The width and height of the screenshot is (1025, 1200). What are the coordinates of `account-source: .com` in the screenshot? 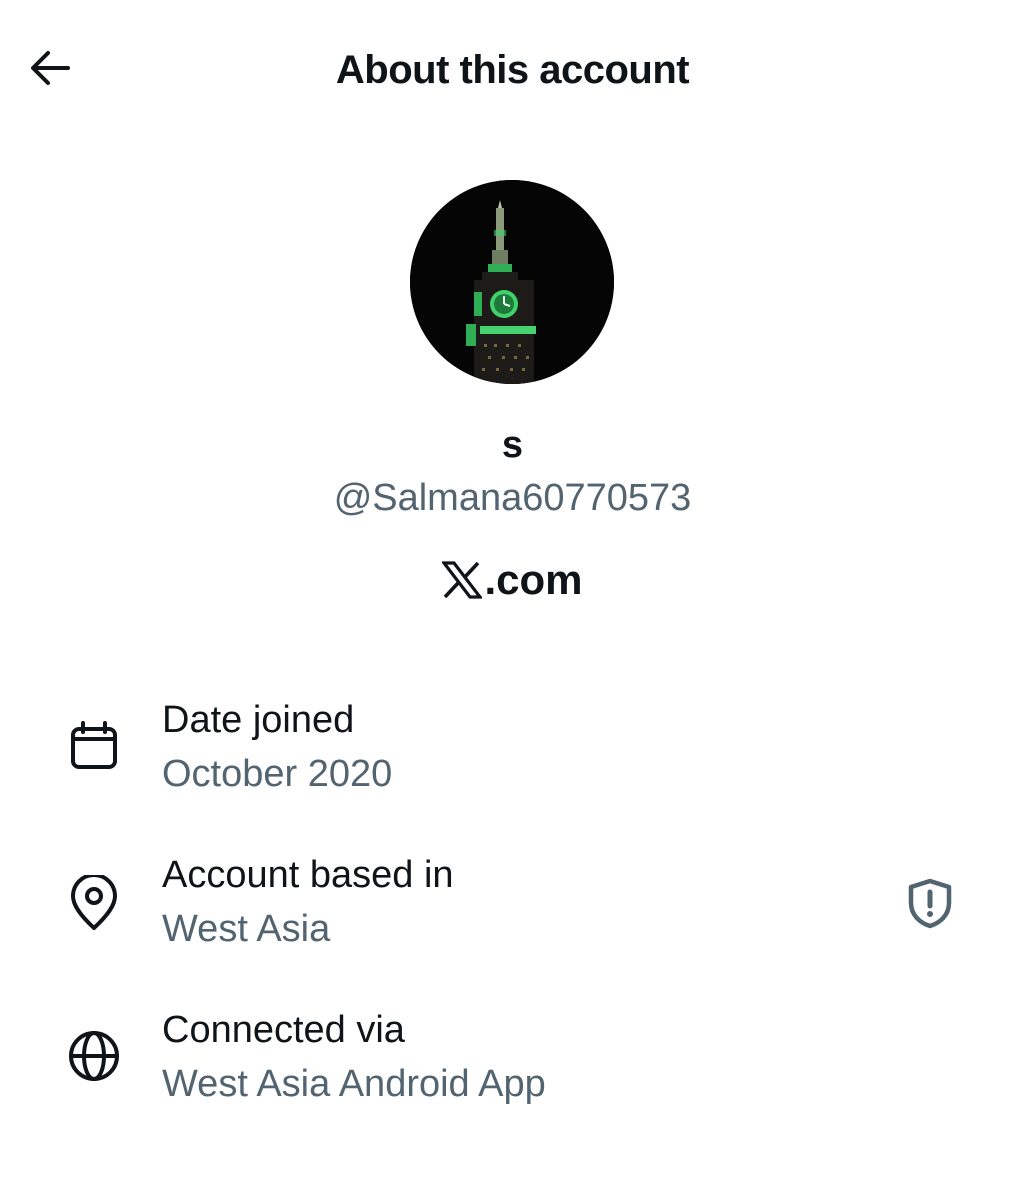 It's located at (512, 580).